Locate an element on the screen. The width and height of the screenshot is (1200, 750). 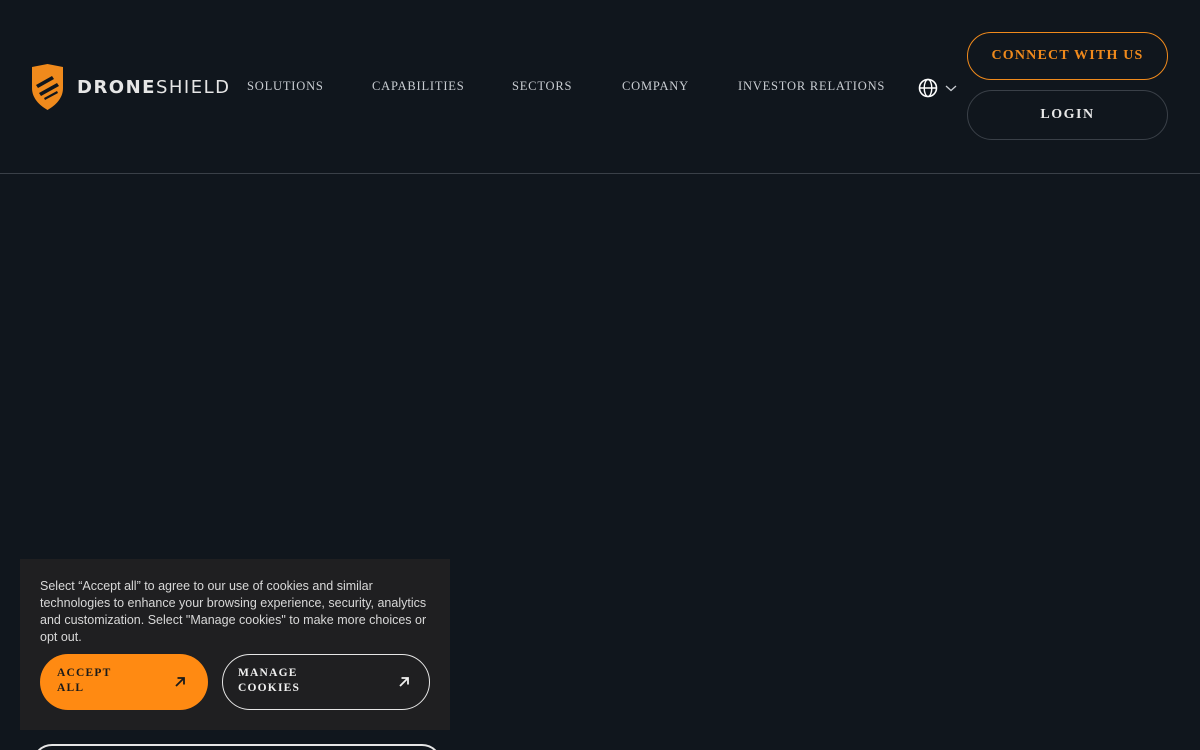
manage-label-line1: MANAGE is located at coordinates (268, 673).